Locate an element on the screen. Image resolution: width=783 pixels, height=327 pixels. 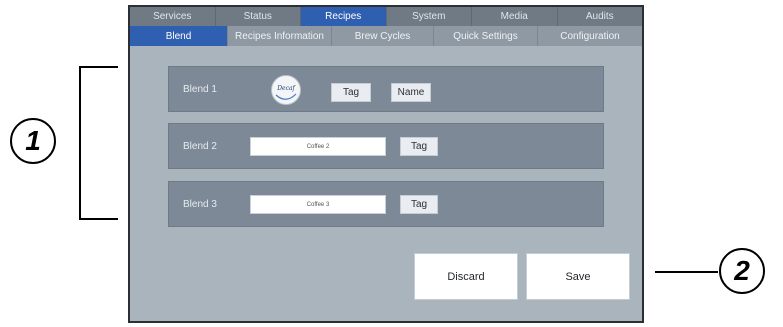
blend-2-panel: Blend 2 Coffee 2 Tag is located at coordinates (386, 146).